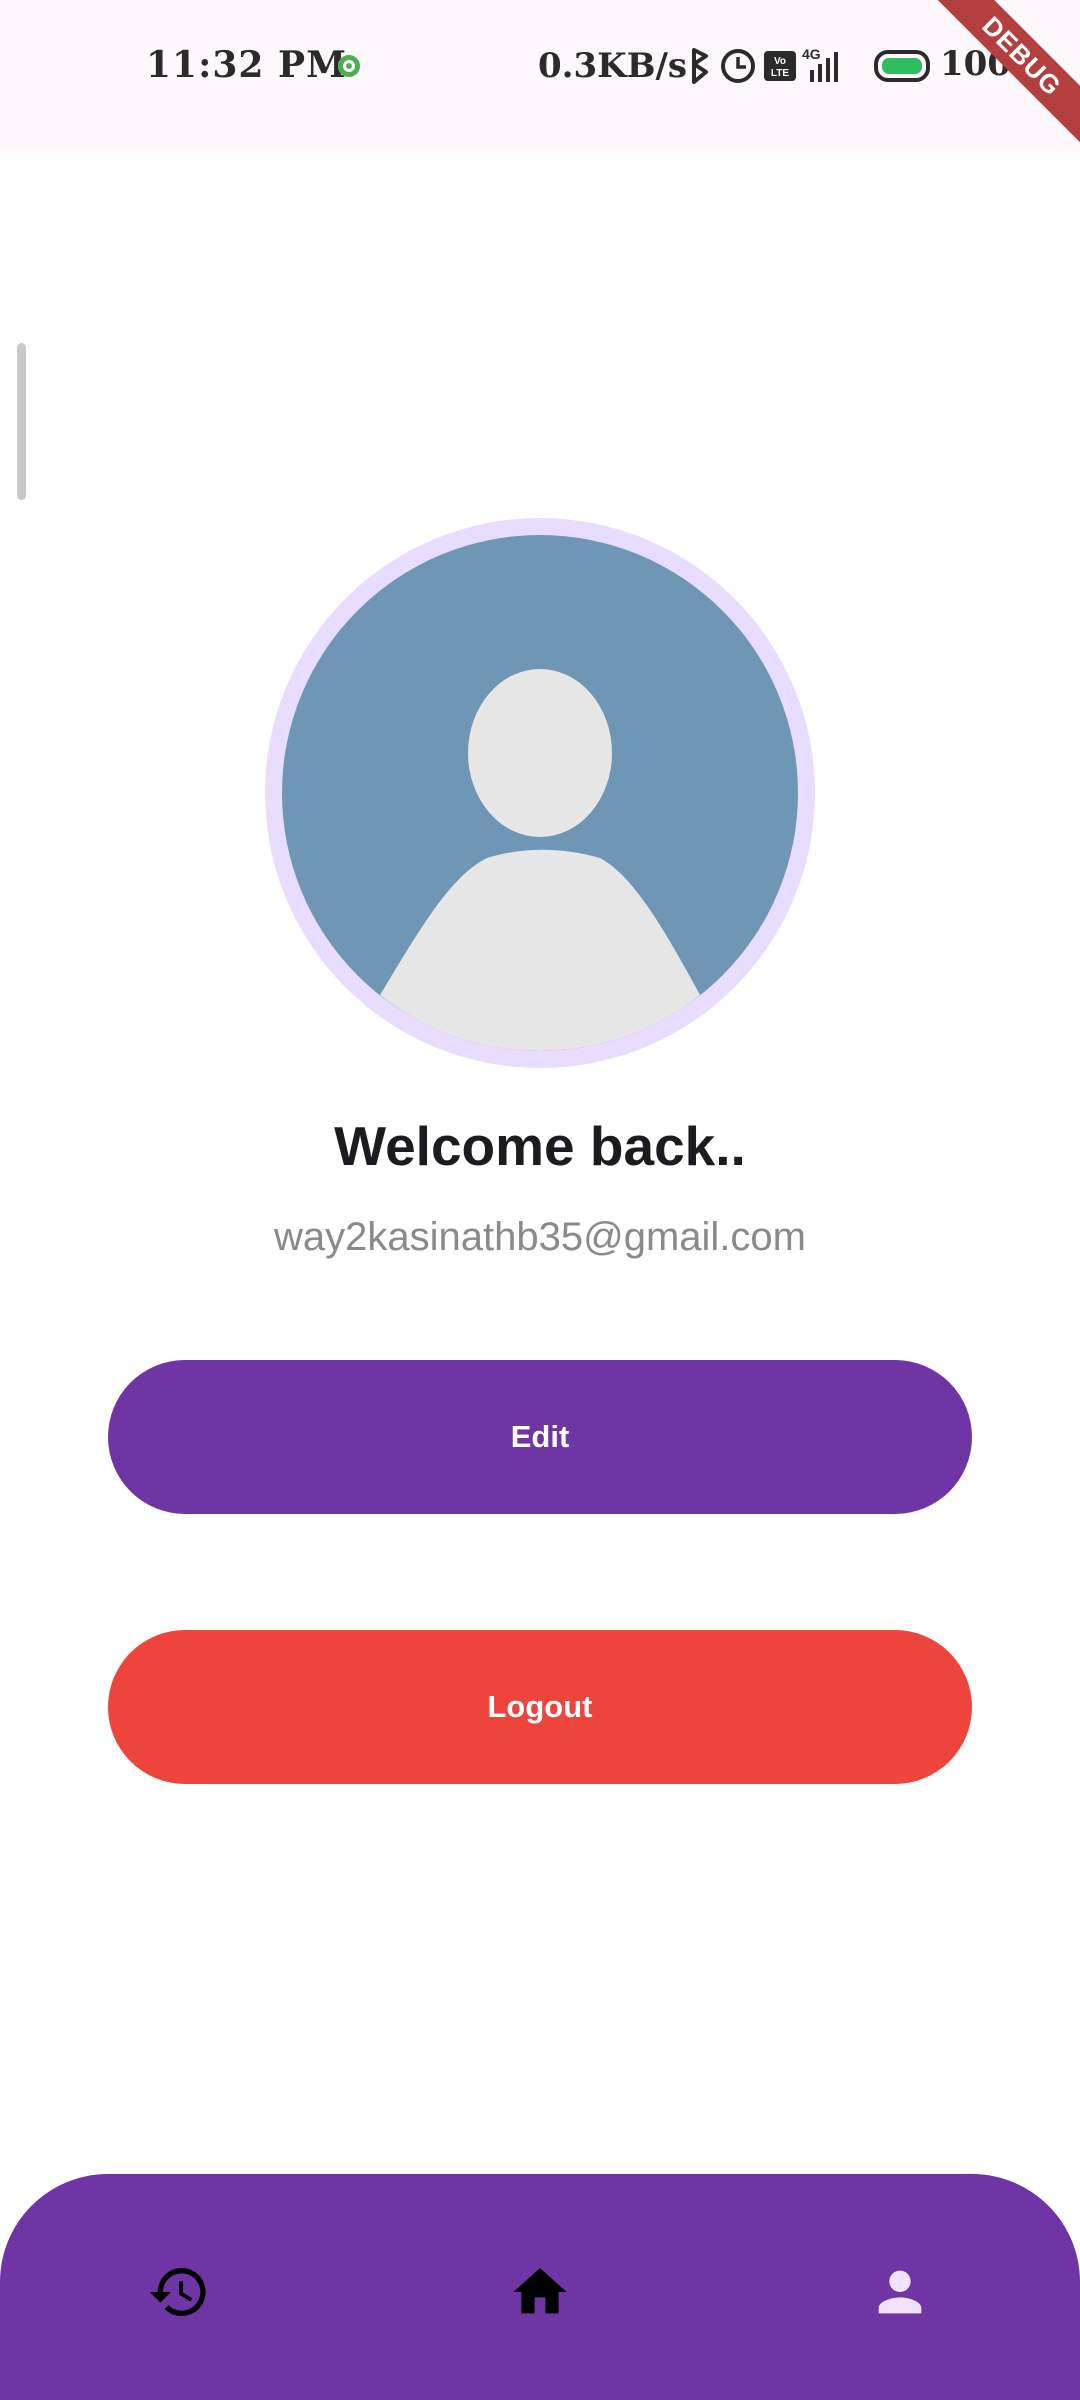  I want to click on default-user-avatar-icon, so click(540, 860).